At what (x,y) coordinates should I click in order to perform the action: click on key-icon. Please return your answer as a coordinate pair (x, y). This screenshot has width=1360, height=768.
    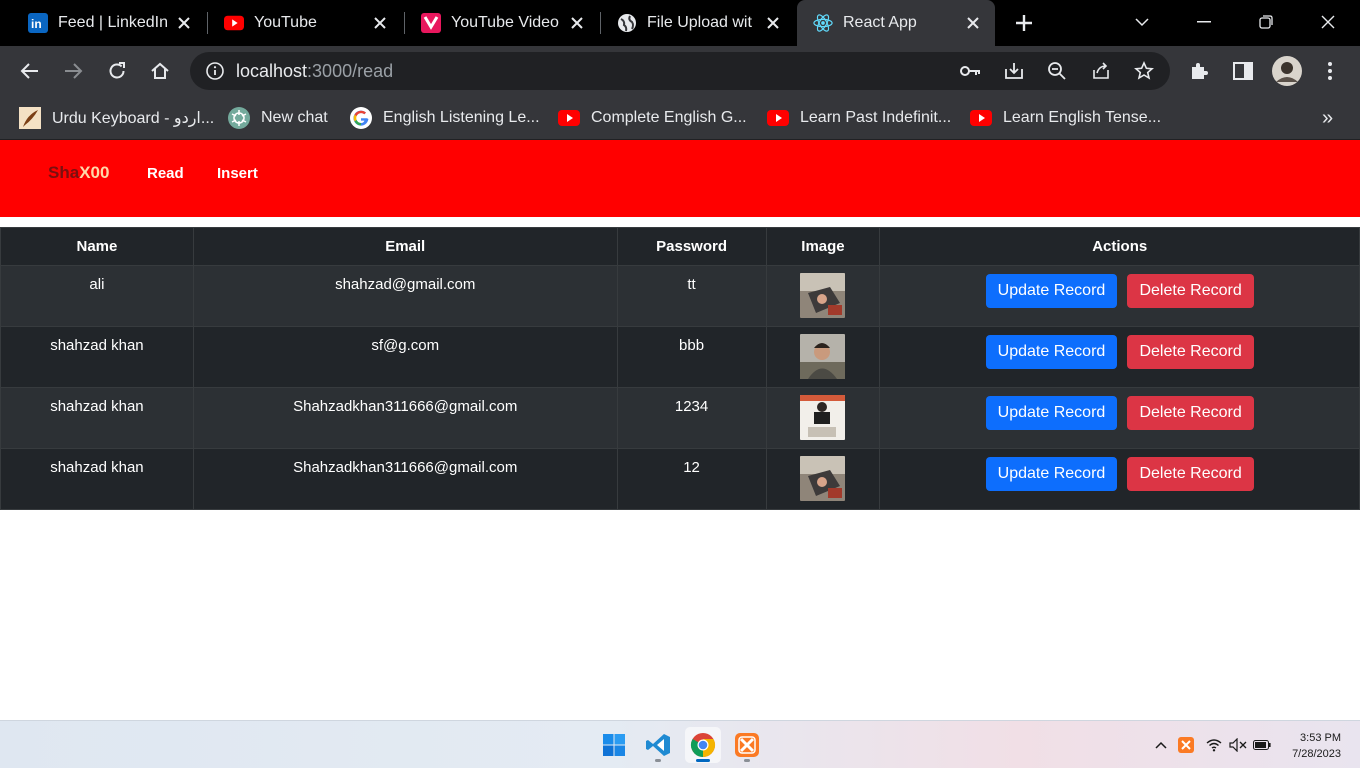
    Looking at the image, I should click on (971, 71).